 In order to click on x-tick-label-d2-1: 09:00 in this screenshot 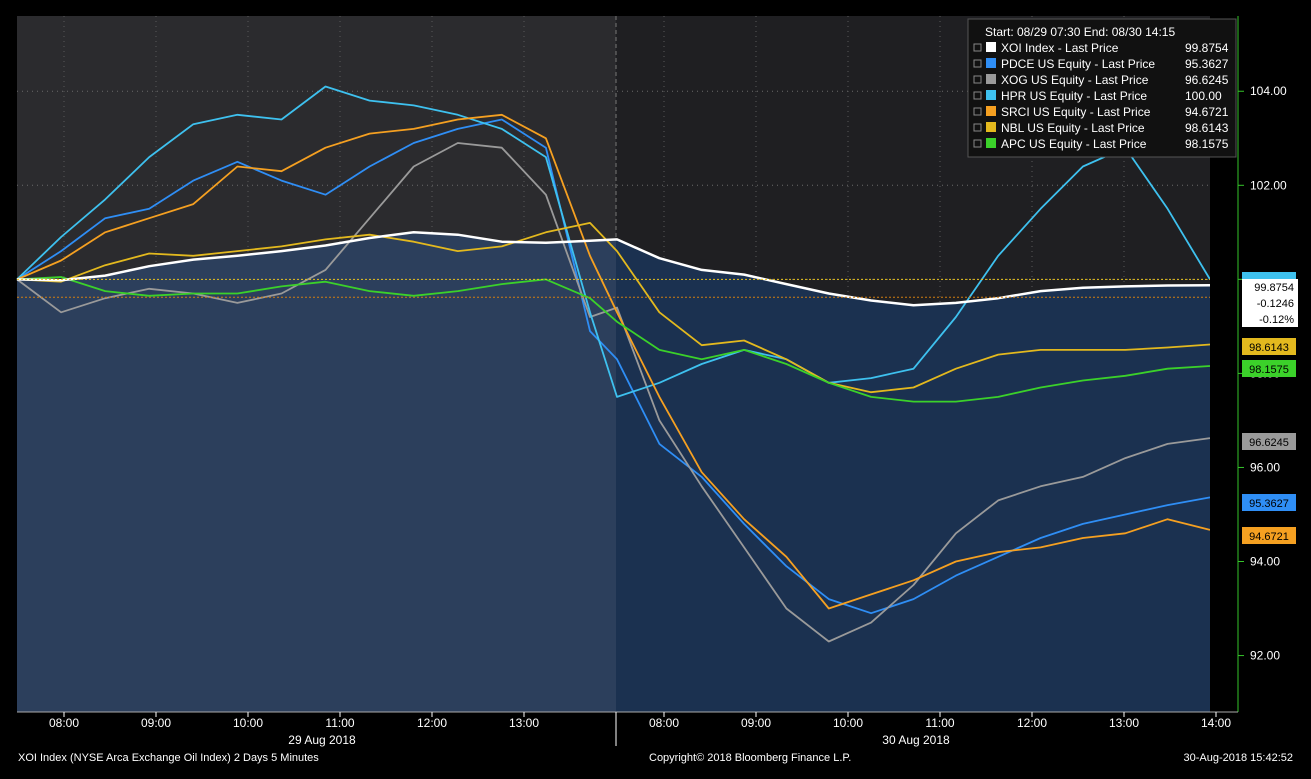, I will do `click(756, 723)`.